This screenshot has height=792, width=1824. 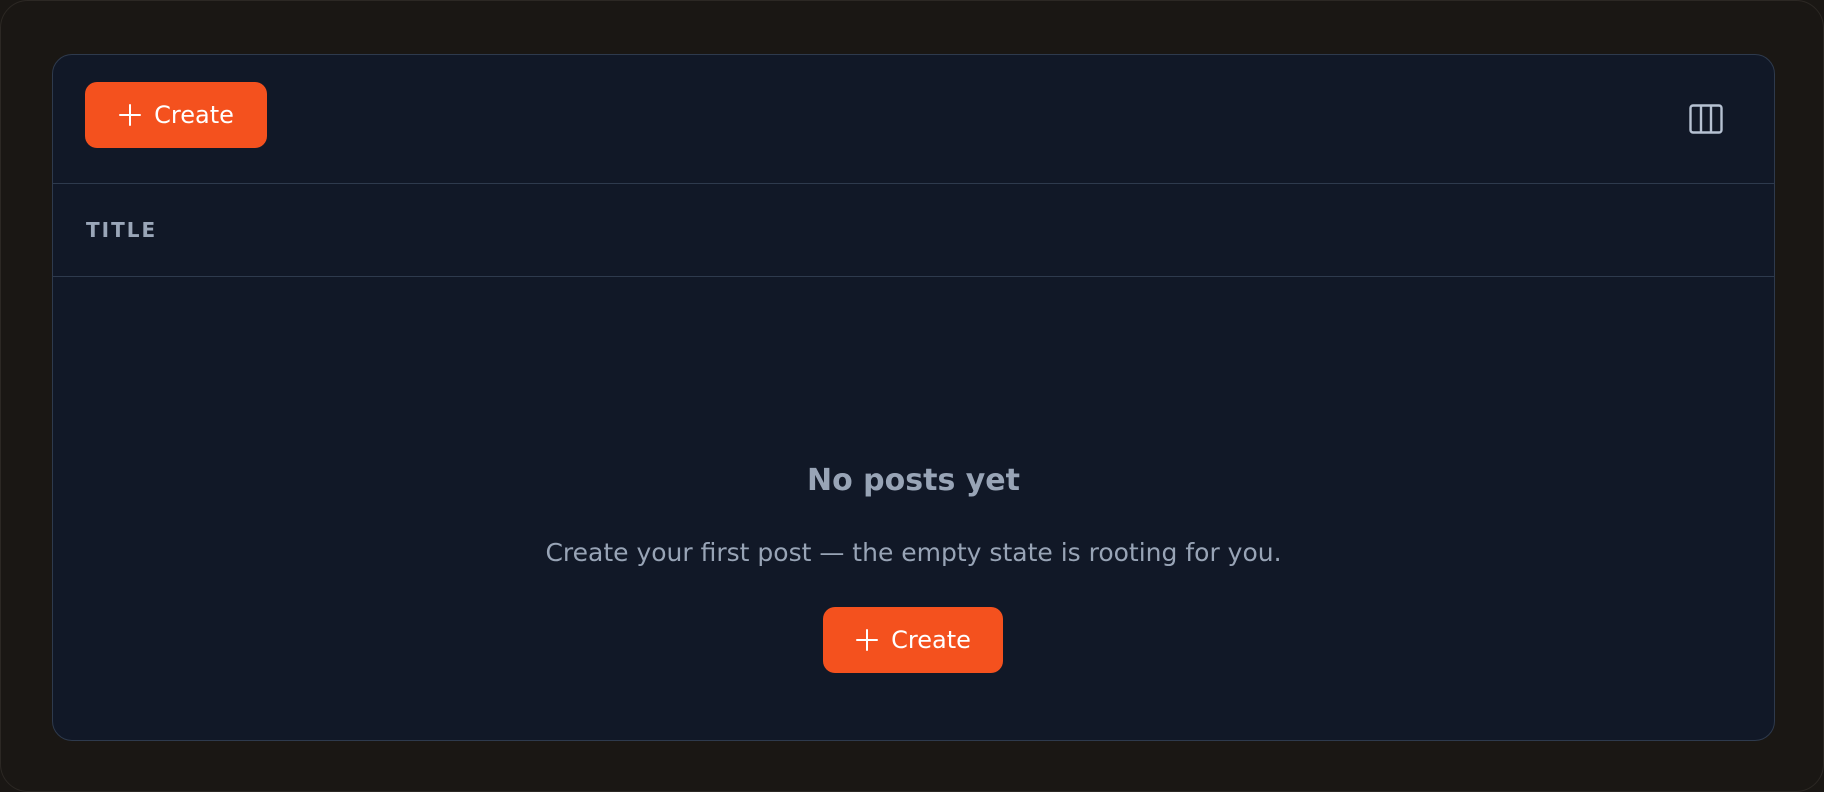 I want to click on create-button-label: Create, so click(x=194, y=115).